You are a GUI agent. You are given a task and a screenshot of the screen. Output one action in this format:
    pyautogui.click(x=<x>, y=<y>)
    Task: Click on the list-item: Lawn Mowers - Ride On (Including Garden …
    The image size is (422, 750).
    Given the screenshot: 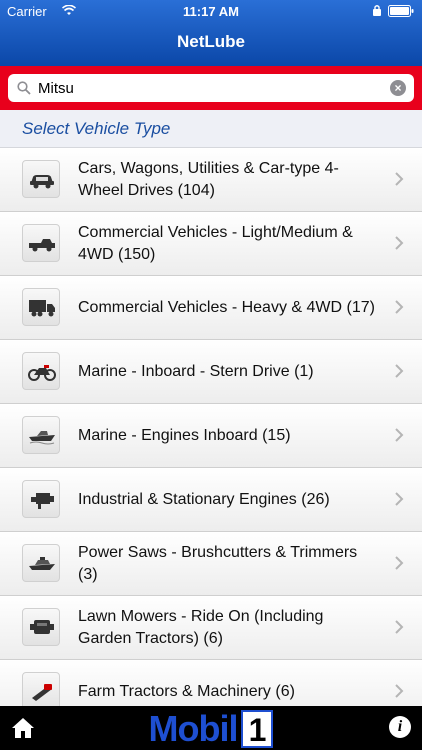 What is the action you would take?
    pyautogui.click(x=211, y=628)
    